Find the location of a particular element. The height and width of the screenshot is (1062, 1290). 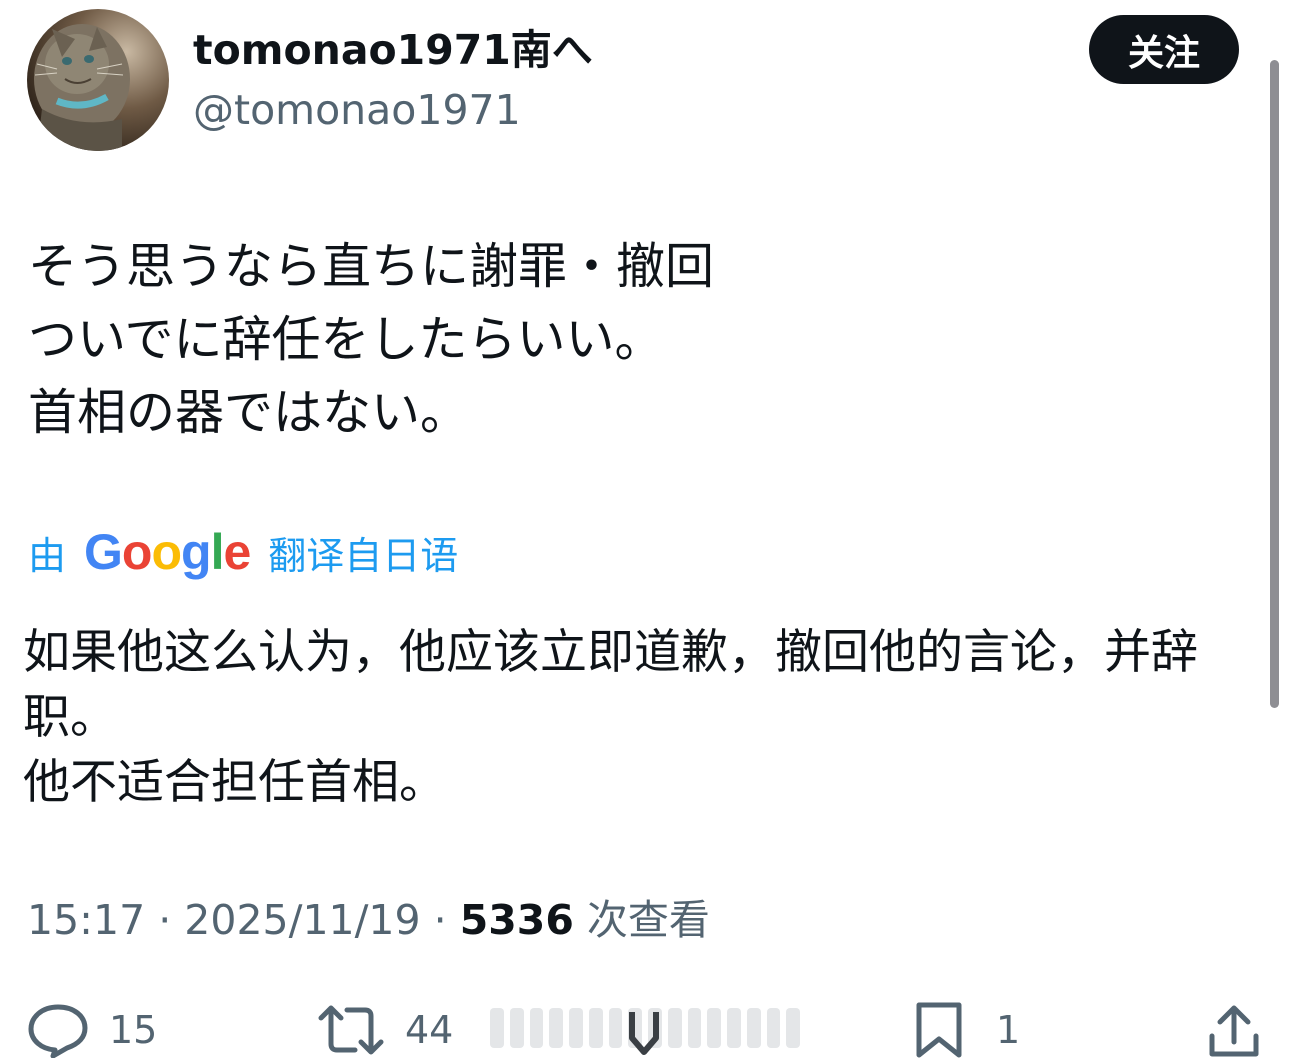

chevron-down-icon is located at coordinates (644, 1033).